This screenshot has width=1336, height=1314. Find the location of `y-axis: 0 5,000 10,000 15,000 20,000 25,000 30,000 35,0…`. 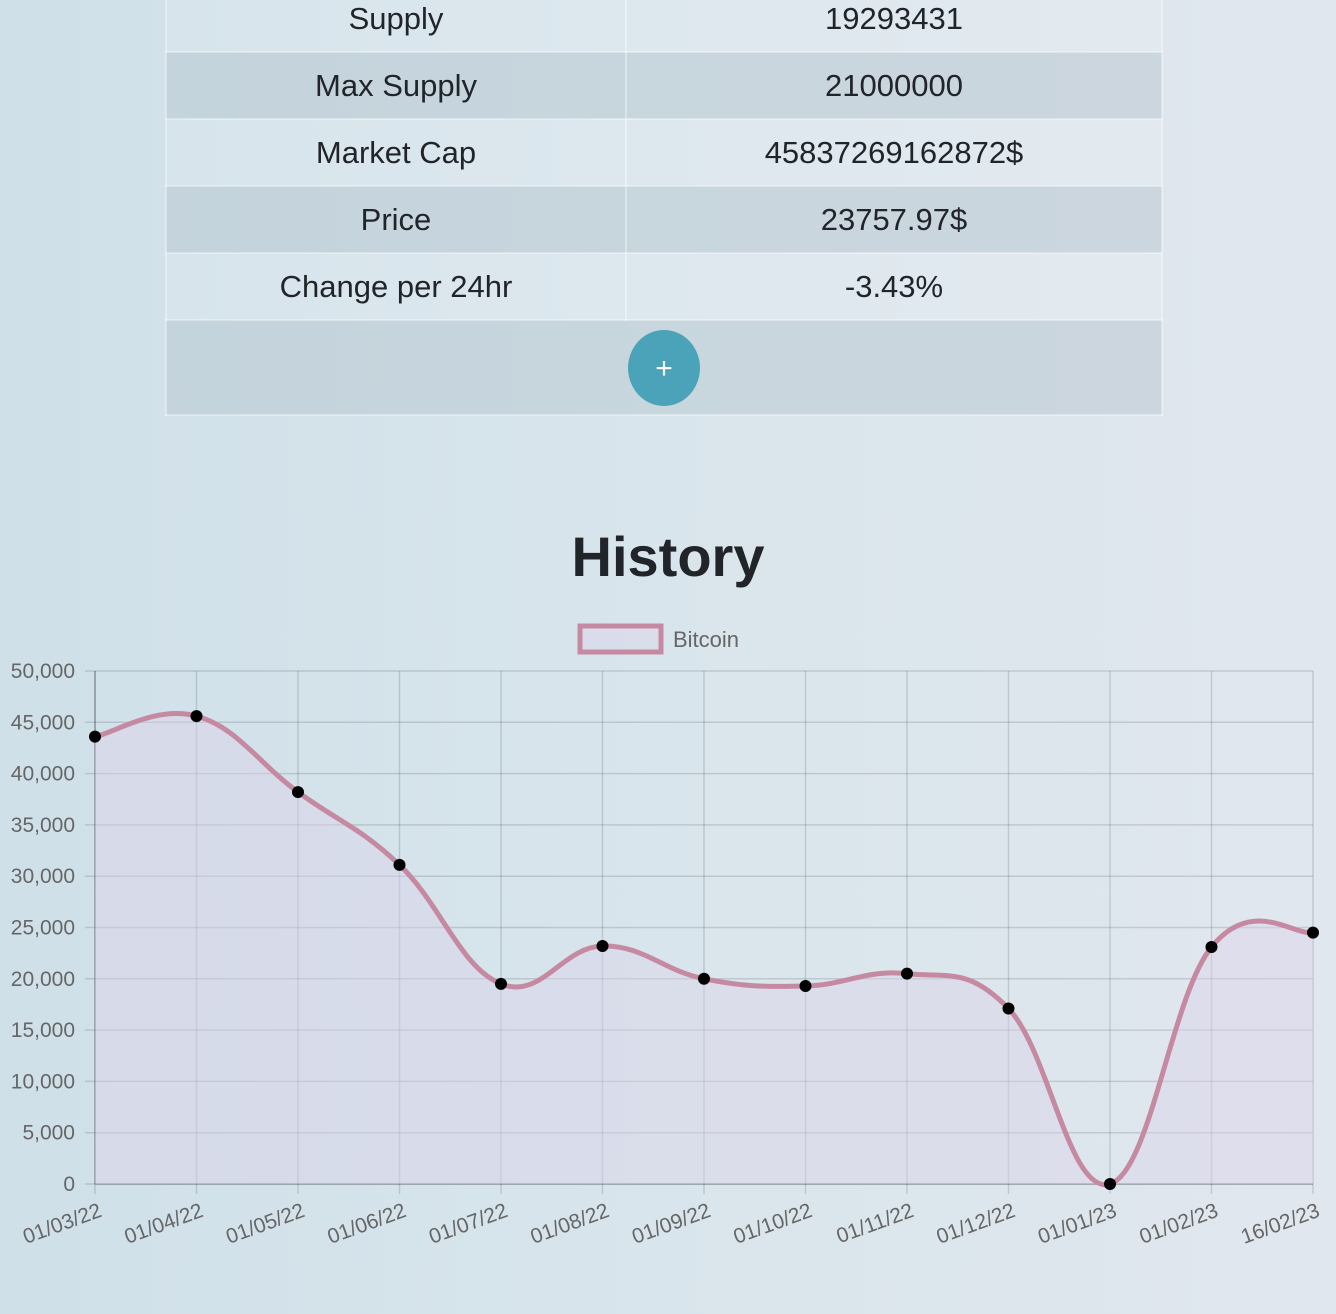

y-axis: 0 5,000 10,000 15,000 20,000 25,000 30,000 35,0… is located at coordinates (43, 928).